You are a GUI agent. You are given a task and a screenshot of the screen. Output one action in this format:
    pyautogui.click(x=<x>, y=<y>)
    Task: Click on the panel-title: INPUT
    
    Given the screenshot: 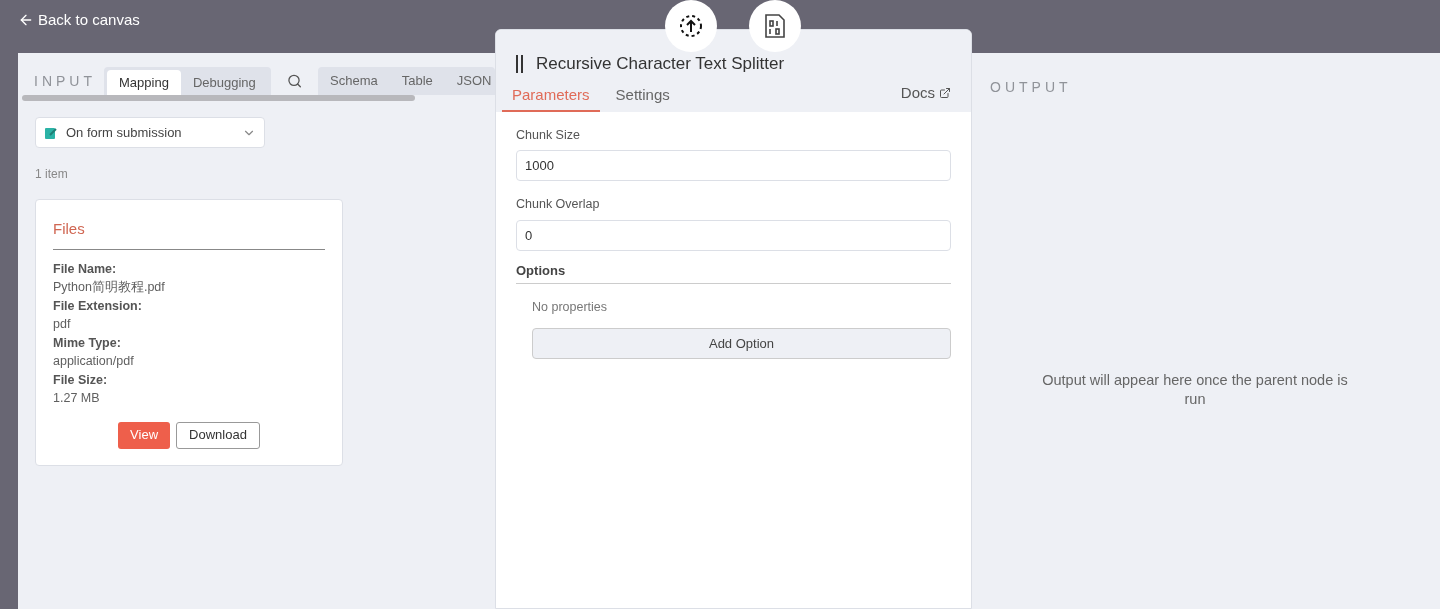 What is the action you would take?
    pyautogui.click(x=65, y=81)
    